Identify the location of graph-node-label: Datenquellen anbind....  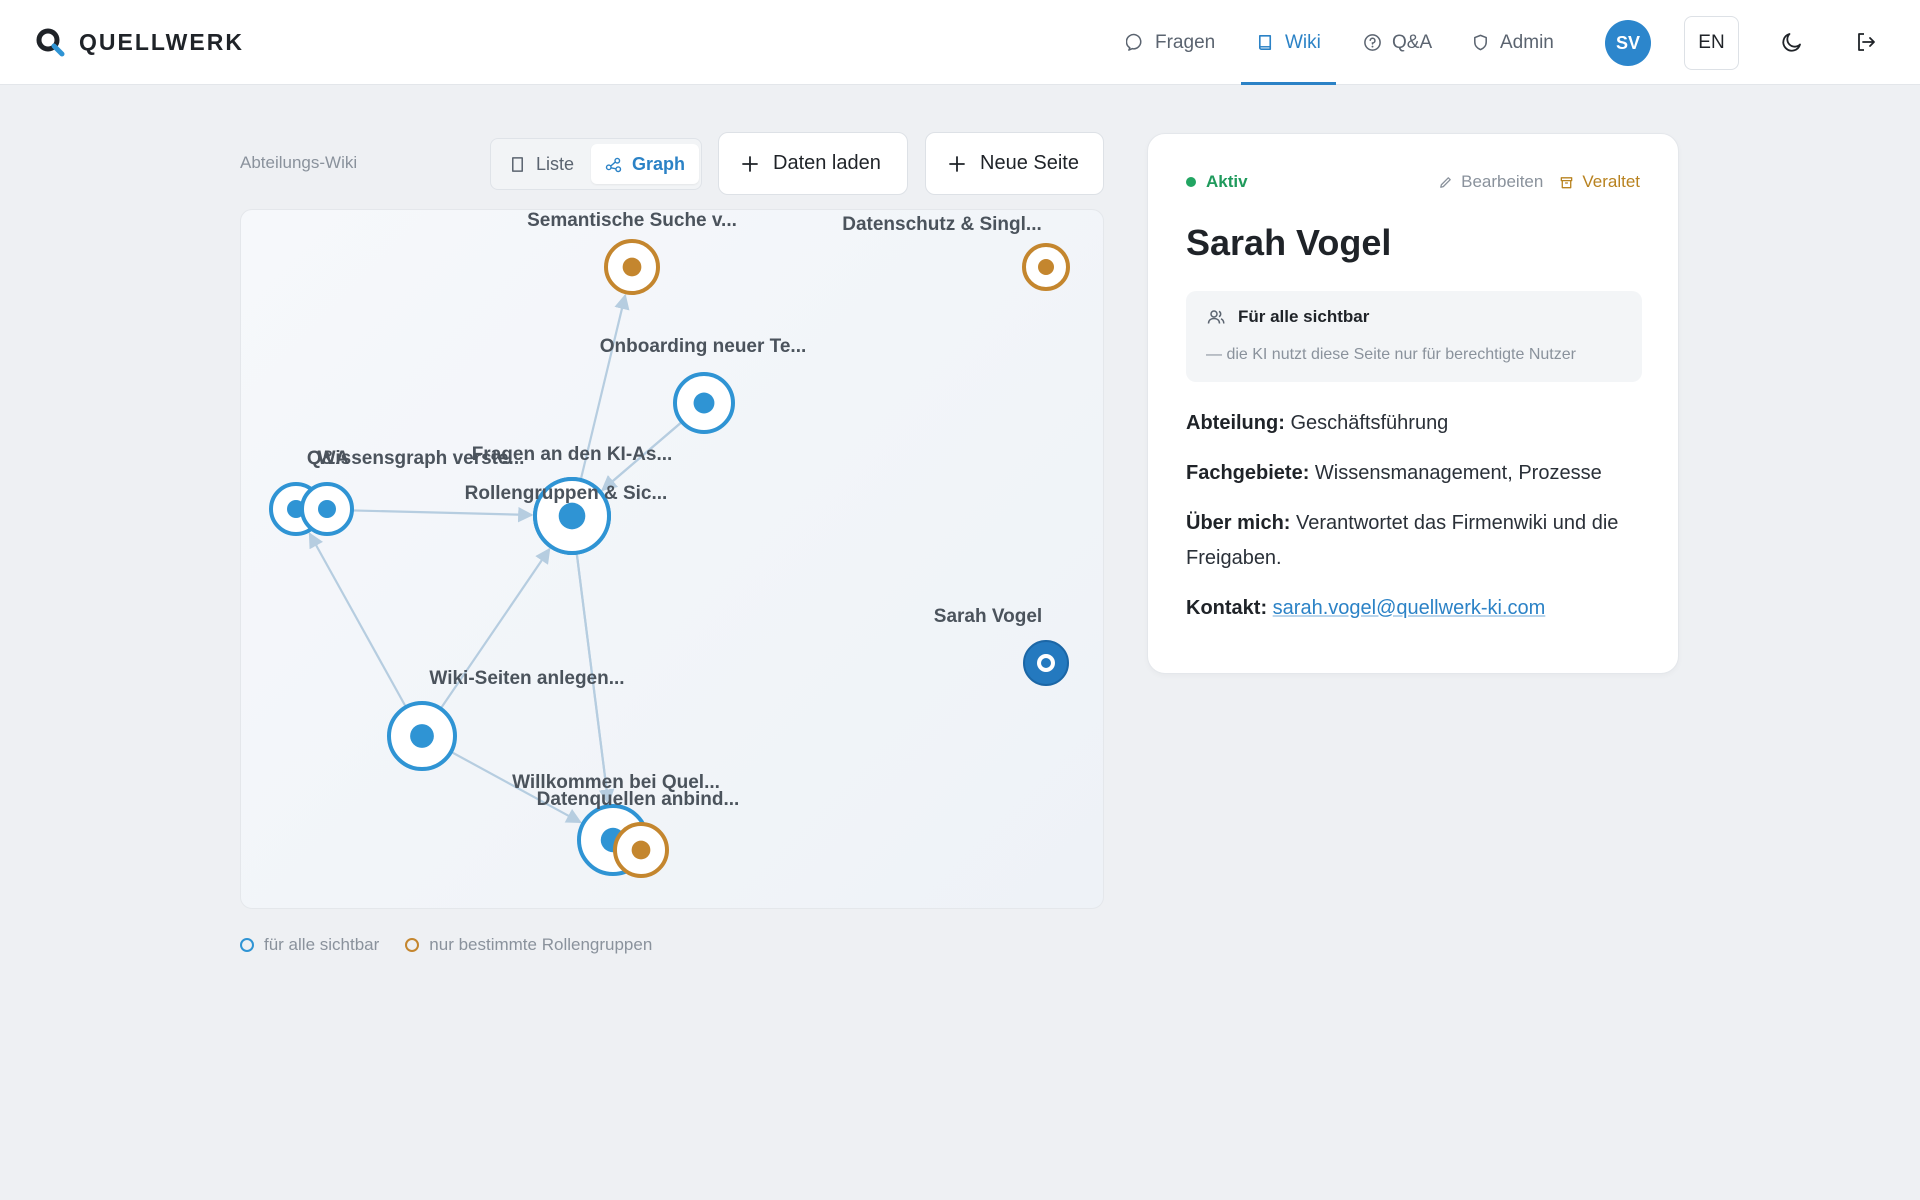
(638, 799).